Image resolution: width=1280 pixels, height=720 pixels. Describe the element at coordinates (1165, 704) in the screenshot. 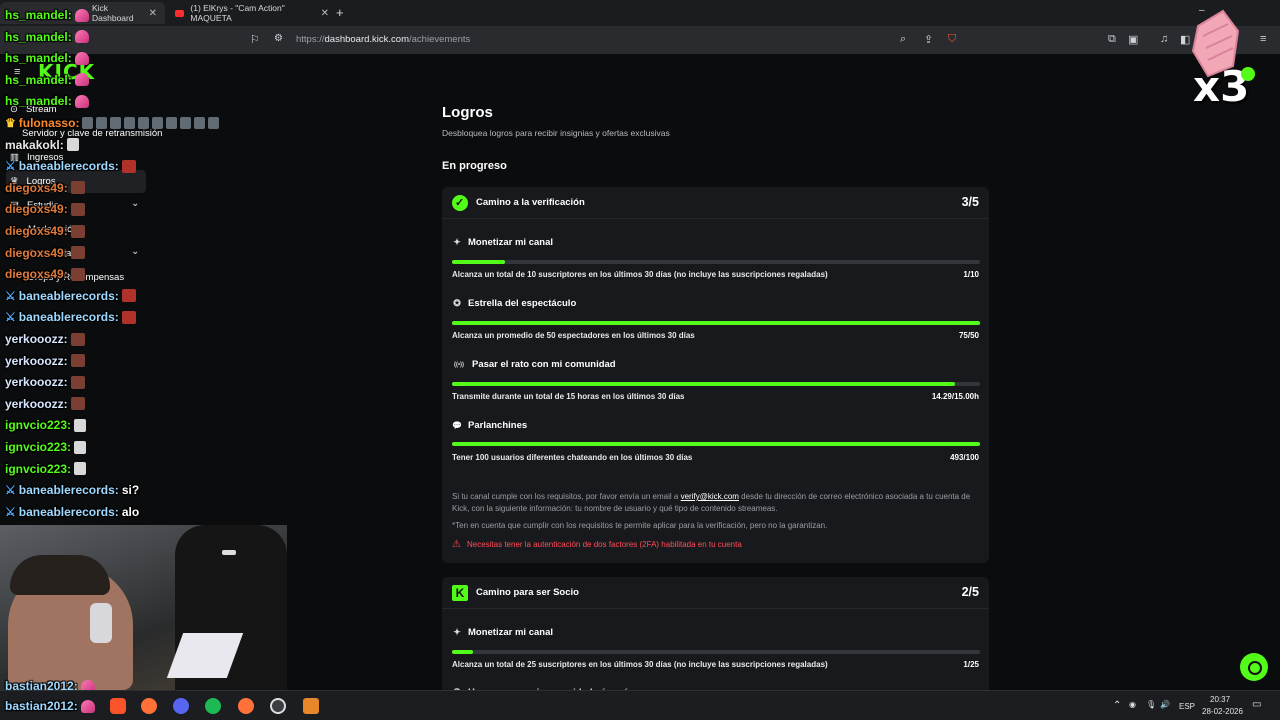

I see `volume-icon: 🔊` at that location.